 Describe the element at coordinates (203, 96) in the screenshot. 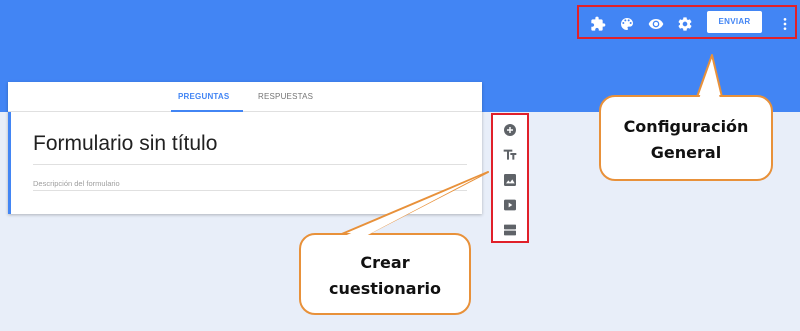

I see `tab-preguntas: PREGUNTAS` at that location.